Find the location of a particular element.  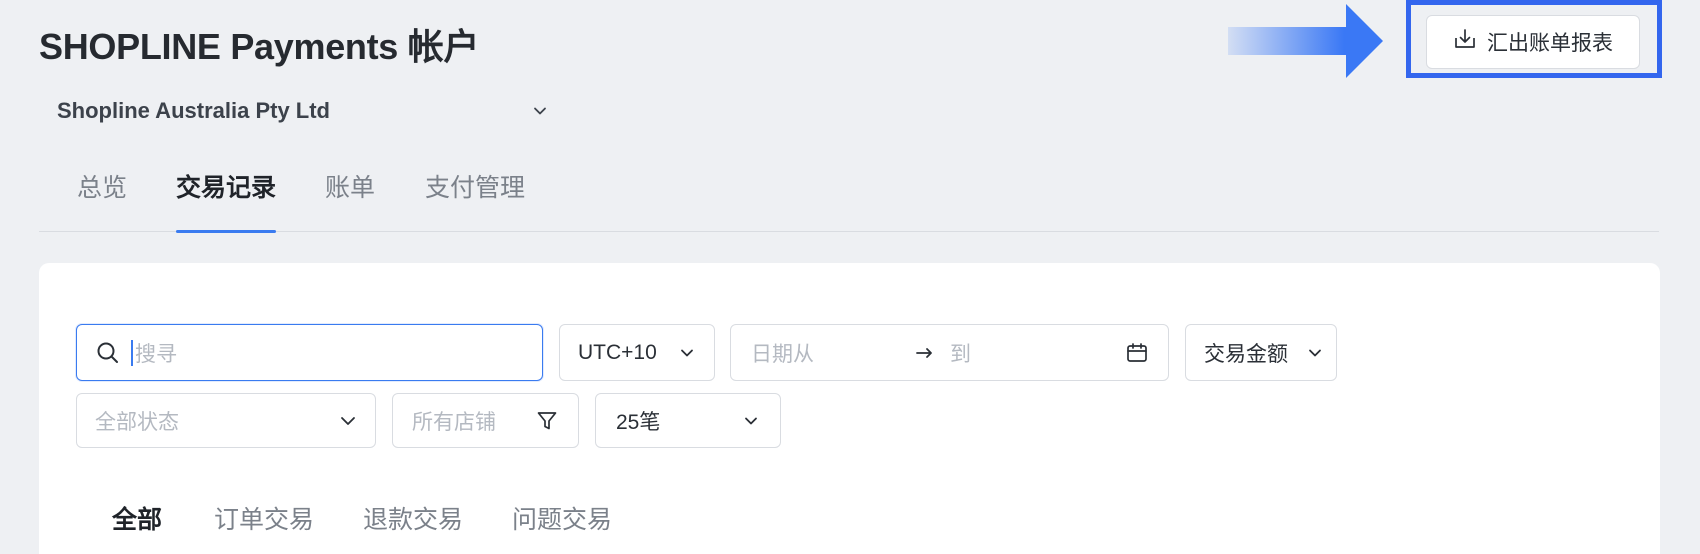

search-placeholder: 搜寻 is located at coordinates (156, 354).